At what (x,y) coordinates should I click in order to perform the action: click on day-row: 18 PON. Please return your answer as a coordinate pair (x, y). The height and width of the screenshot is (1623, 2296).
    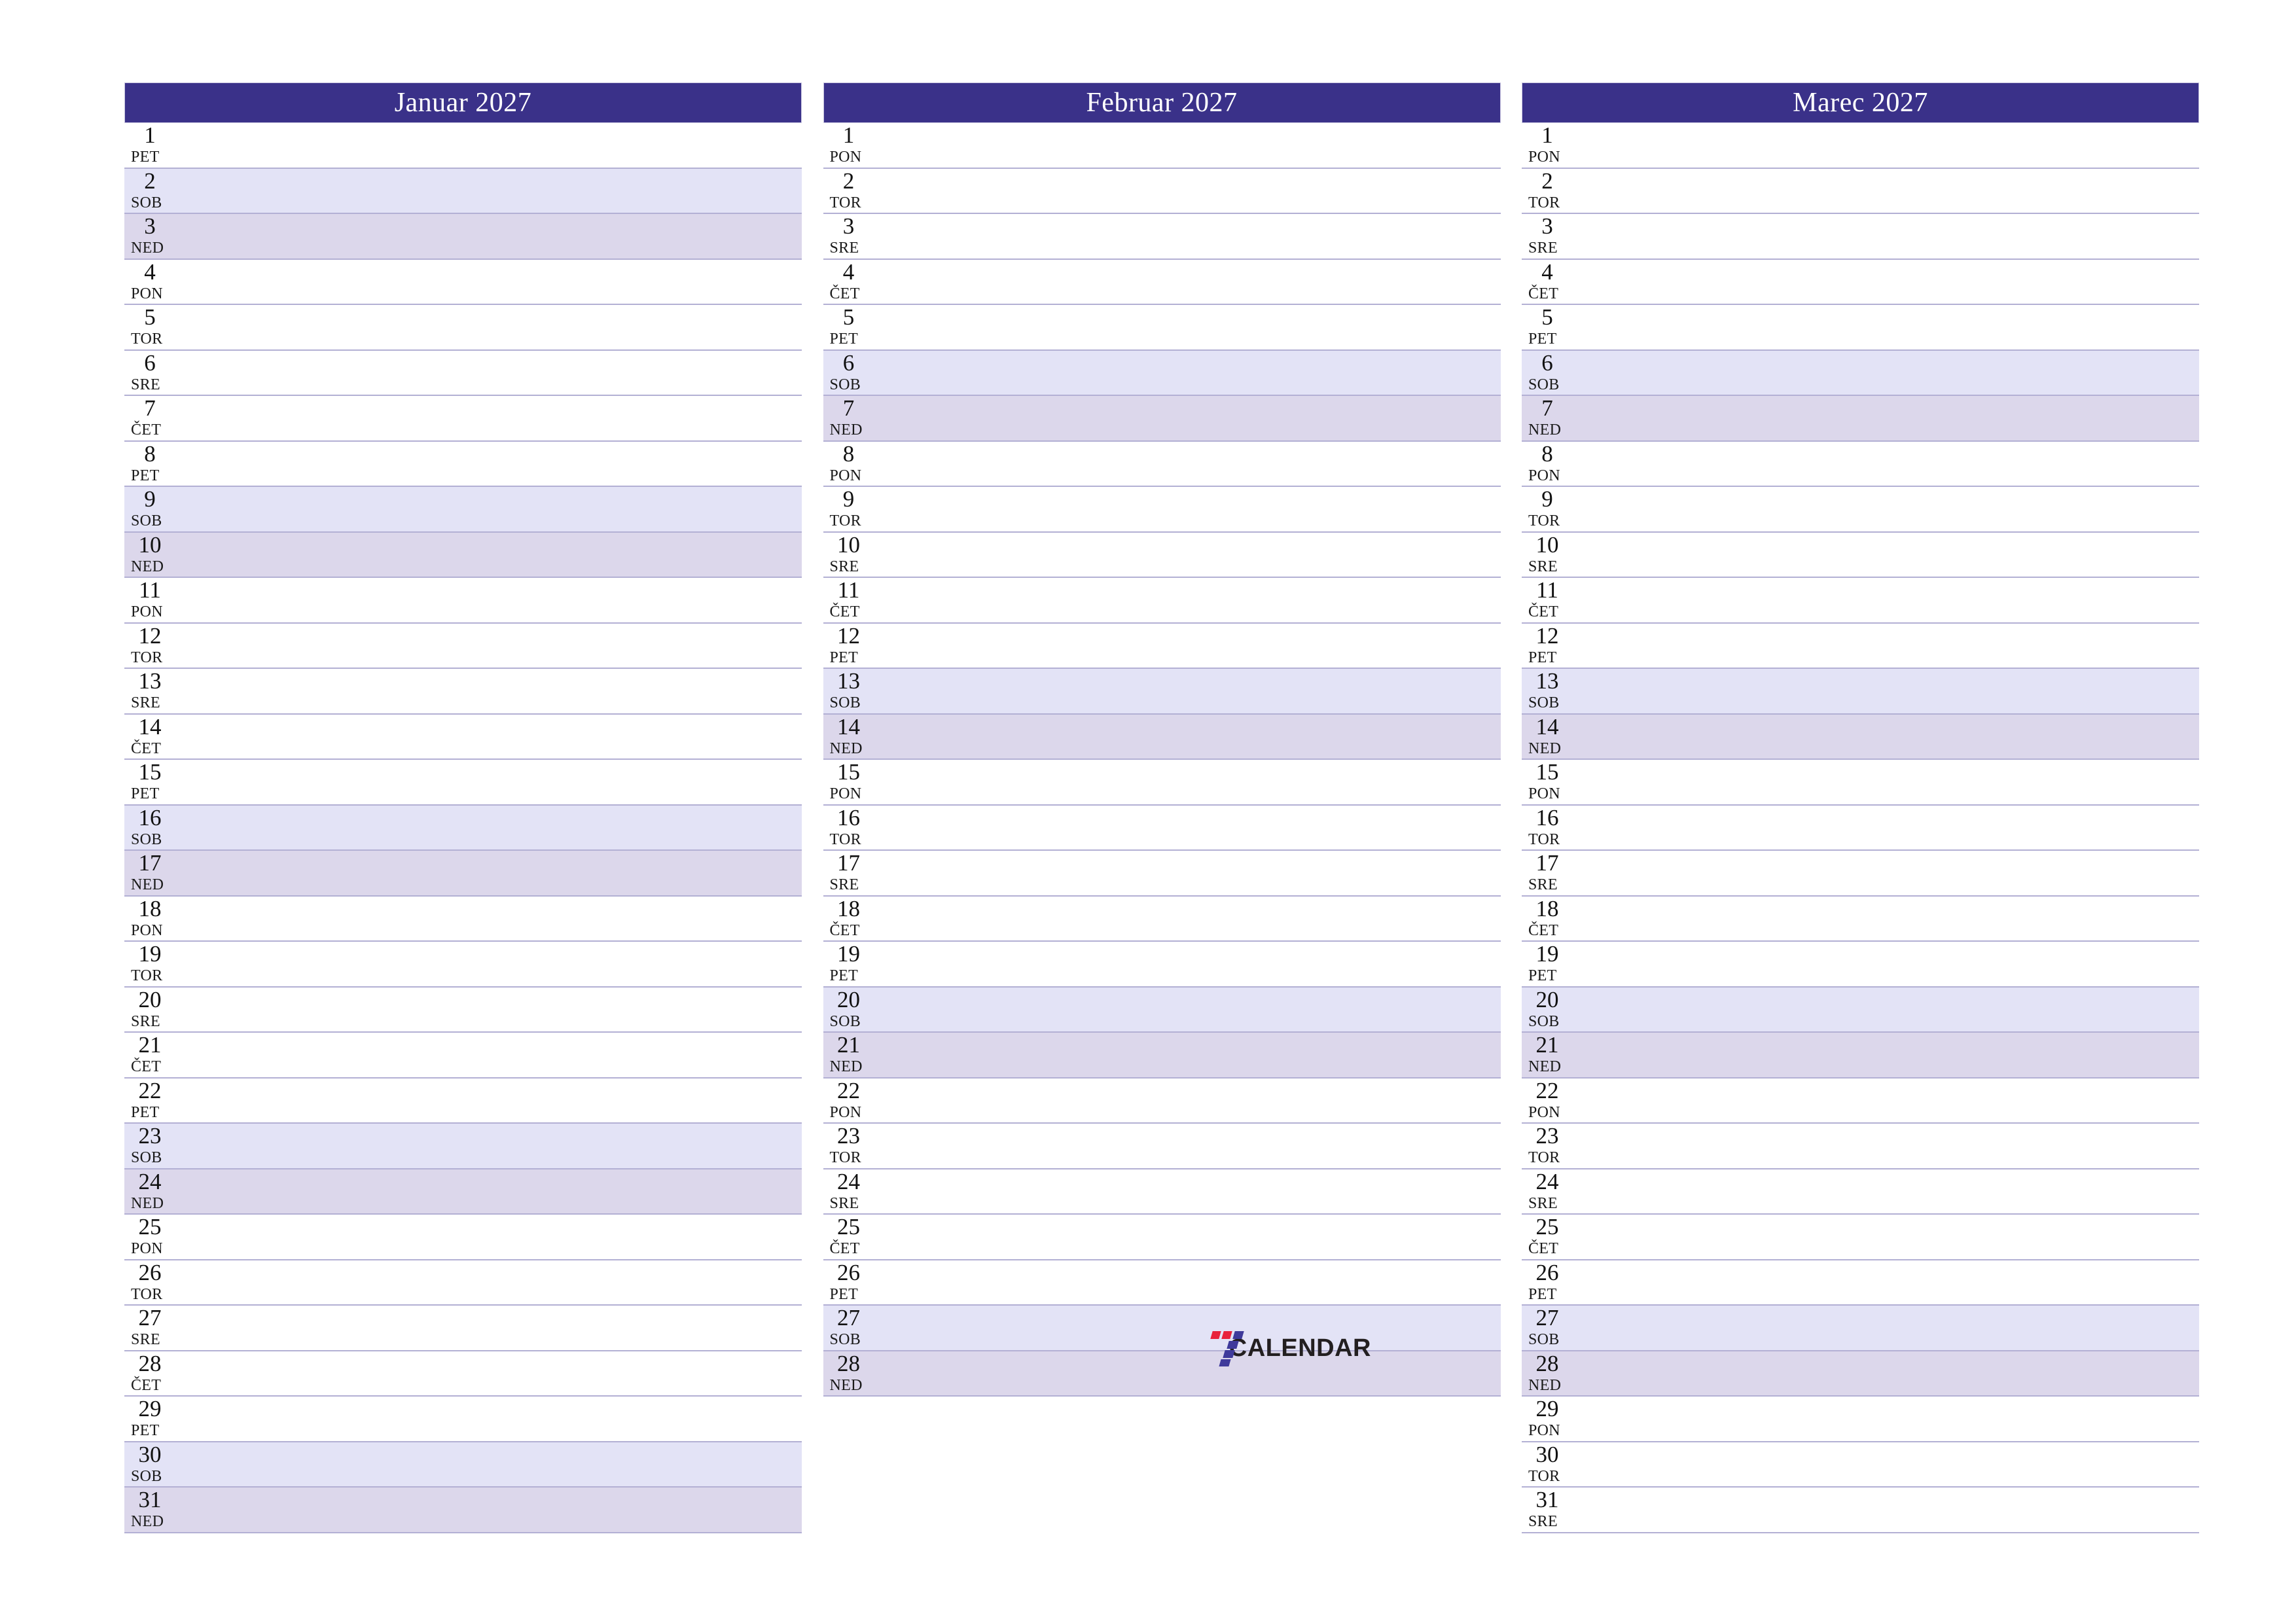
    Looking at the image, I should click on (463, 919).